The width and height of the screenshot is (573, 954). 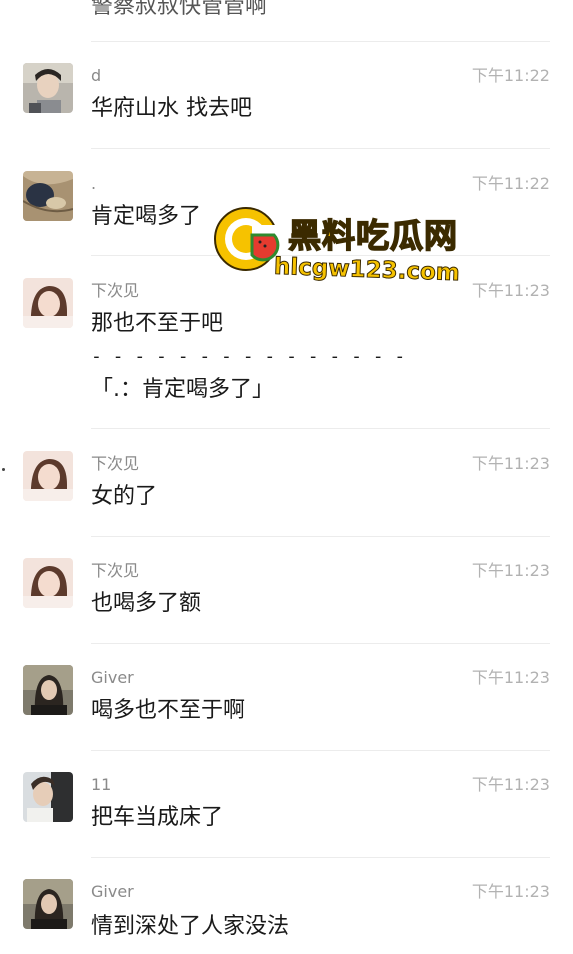 I want to click on quoted-message: 「.：肯定喝多了」, so click(x=182, y=390).